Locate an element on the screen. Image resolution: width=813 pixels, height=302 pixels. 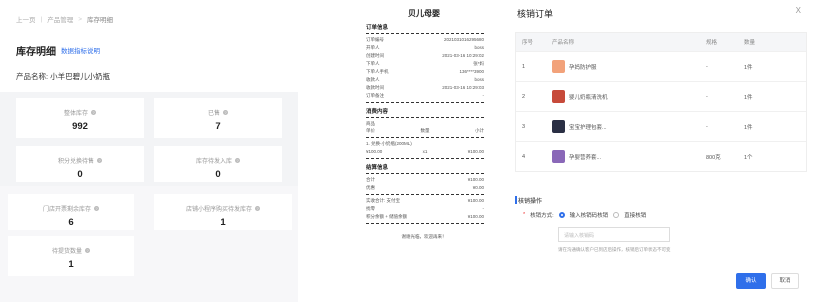
stat-card-store-remaining: 门店开票剩余库存? 6 is located at coordinates (71, 212).